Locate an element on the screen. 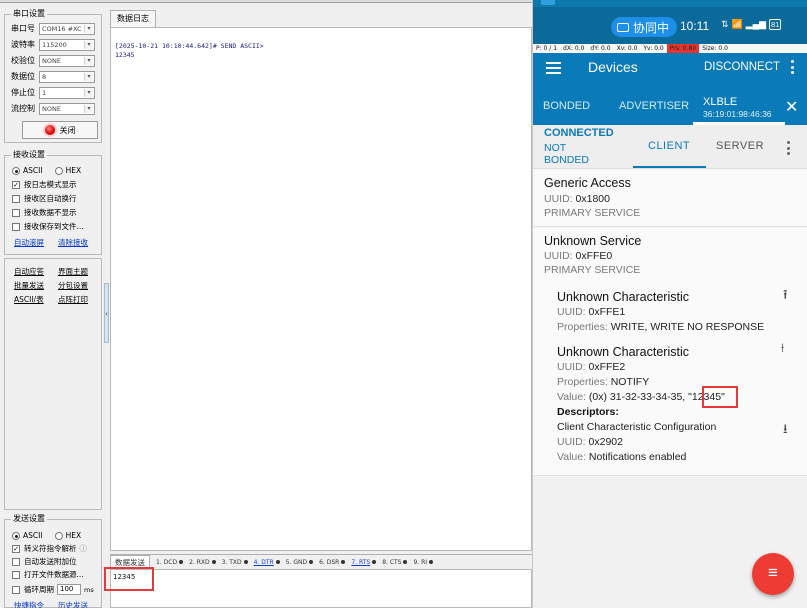  signal-rts: 7. RTS is located at coordinates (364, 562).